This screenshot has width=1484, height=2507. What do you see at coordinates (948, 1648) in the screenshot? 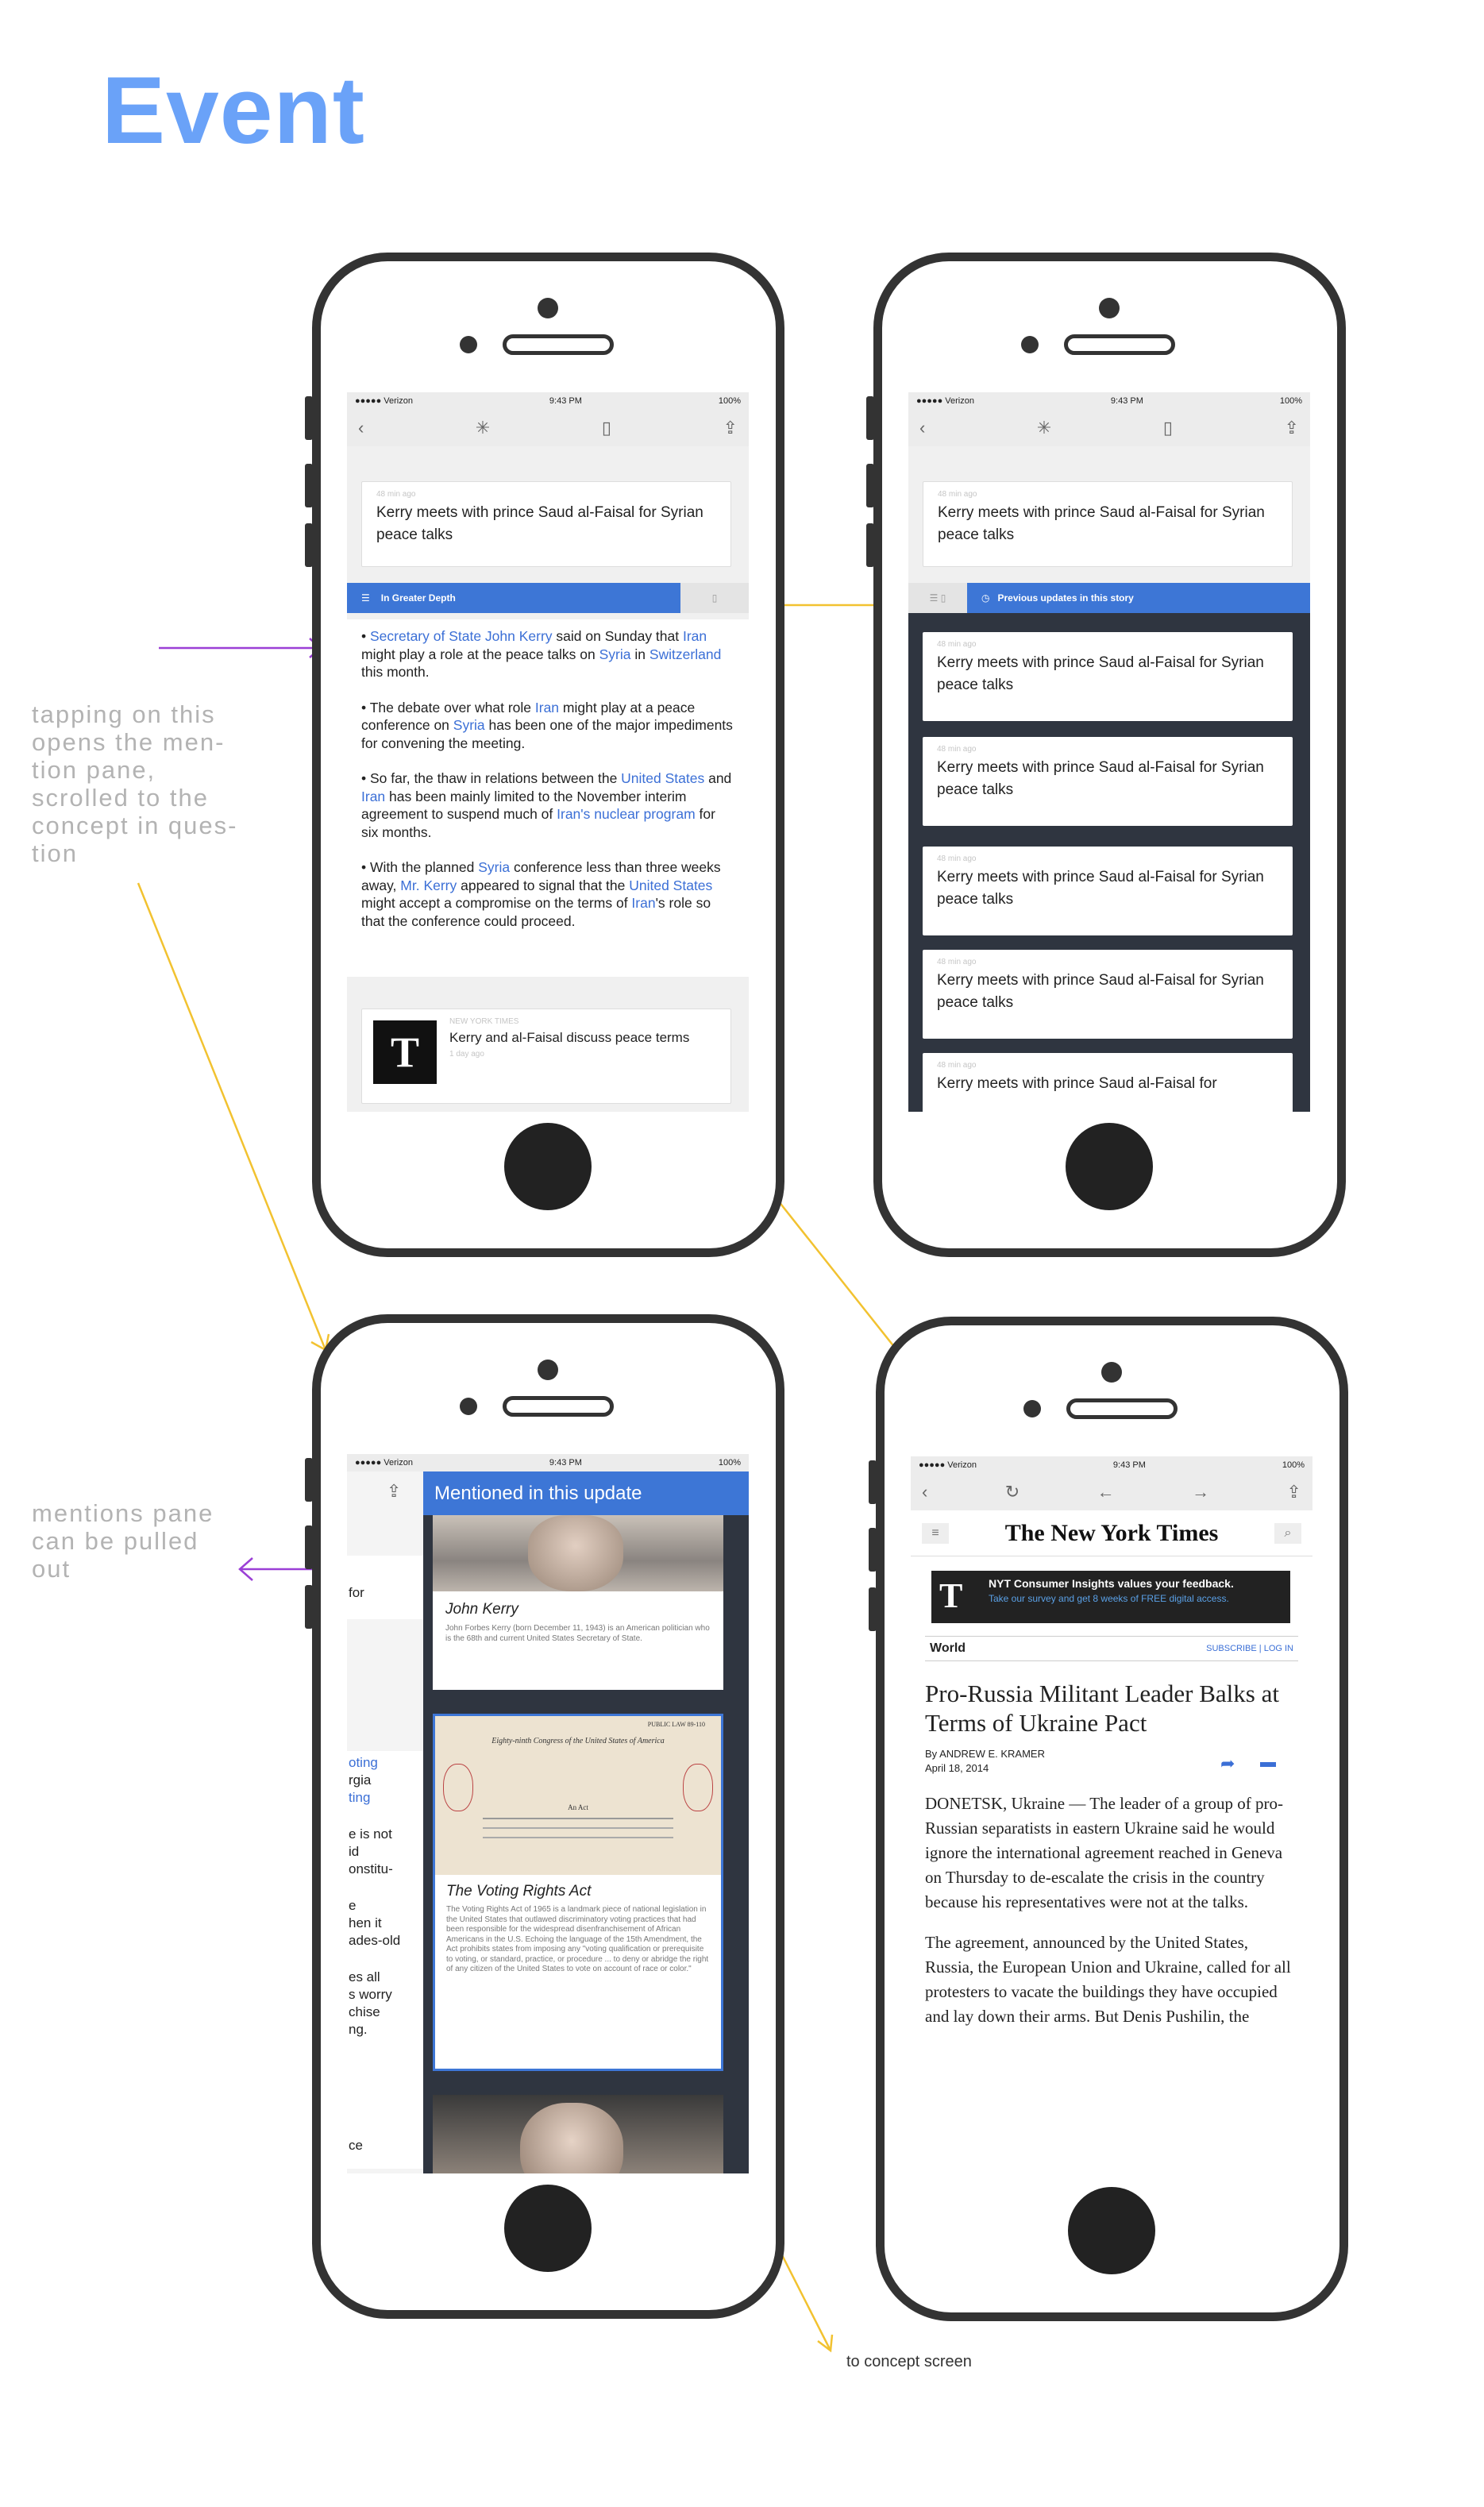
I see `section-label: World` at bounding box center [948, 1648].